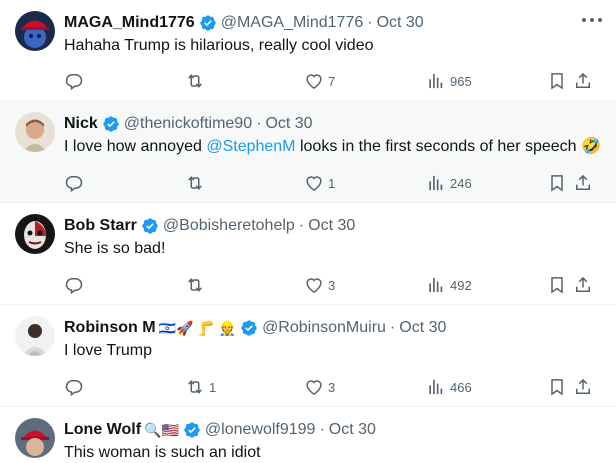  What do you see at coordinates (100, 226) in the screenshot?
I see `display-name: Bob Starr` at bounding box center [100, 226].